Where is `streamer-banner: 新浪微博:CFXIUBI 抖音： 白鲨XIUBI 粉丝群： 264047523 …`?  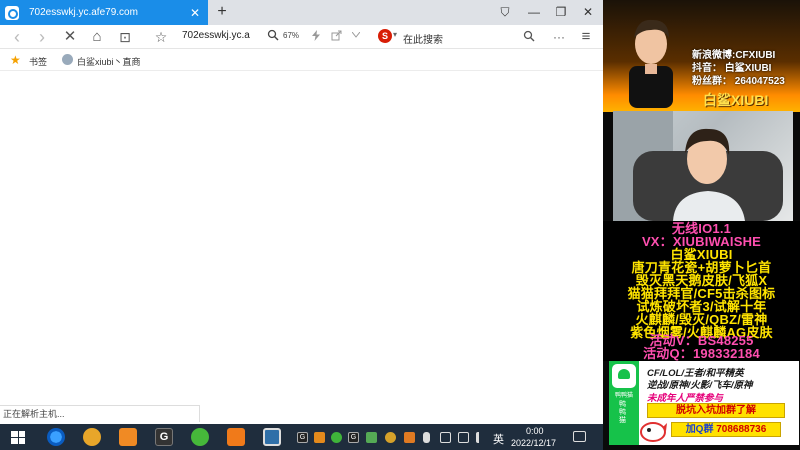
streamer-banner: 新浪微博:CFXIUBI 抖音： 白鲨XIUBI 粉丝群： 264047523 … is located at coordinates (701, 56).